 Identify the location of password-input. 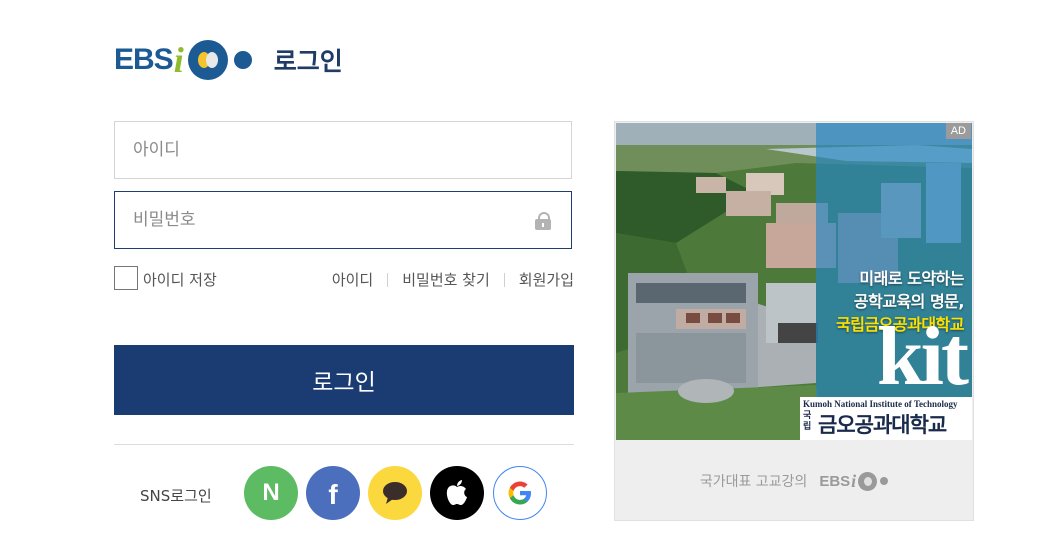
(314, 220).